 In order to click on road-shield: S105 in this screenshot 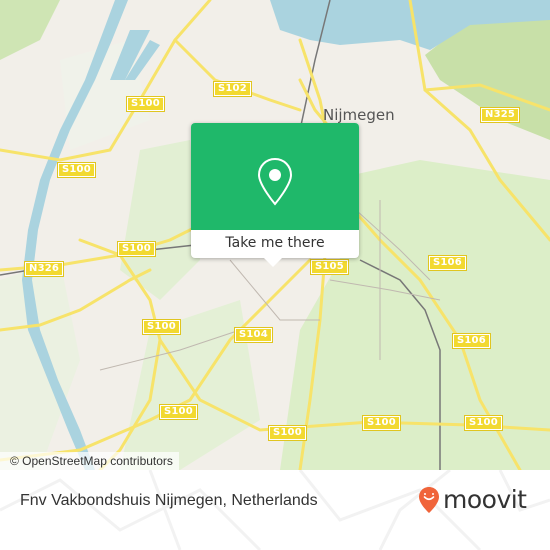, I will do `click(329, 267)`.